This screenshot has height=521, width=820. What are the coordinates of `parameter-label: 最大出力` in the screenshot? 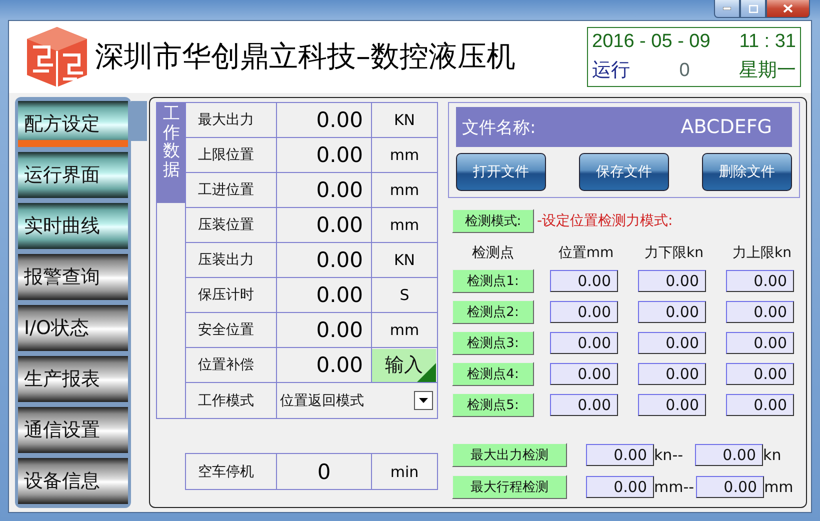 It's located at (225, 120).